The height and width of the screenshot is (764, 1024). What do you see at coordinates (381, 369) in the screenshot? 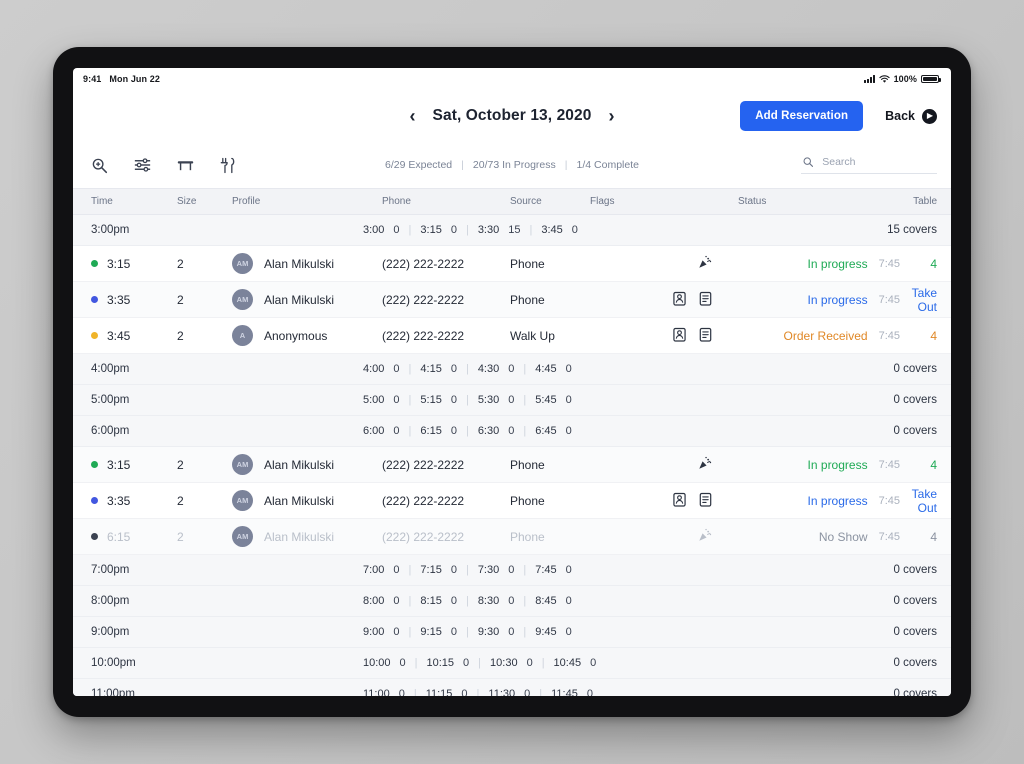
I see `time-slot: 4:00 0` at bounding box center [381, 369].